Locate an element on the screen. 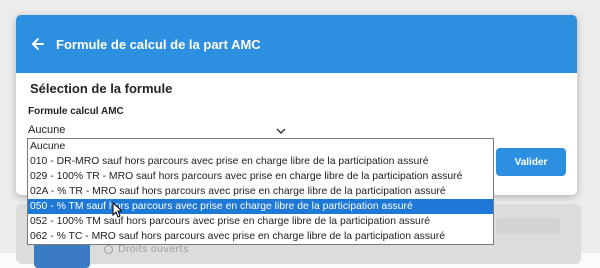 The height and width of the screenshot is (268, 600). status-text: Droits ouverts is located at coordinates (153, 249).